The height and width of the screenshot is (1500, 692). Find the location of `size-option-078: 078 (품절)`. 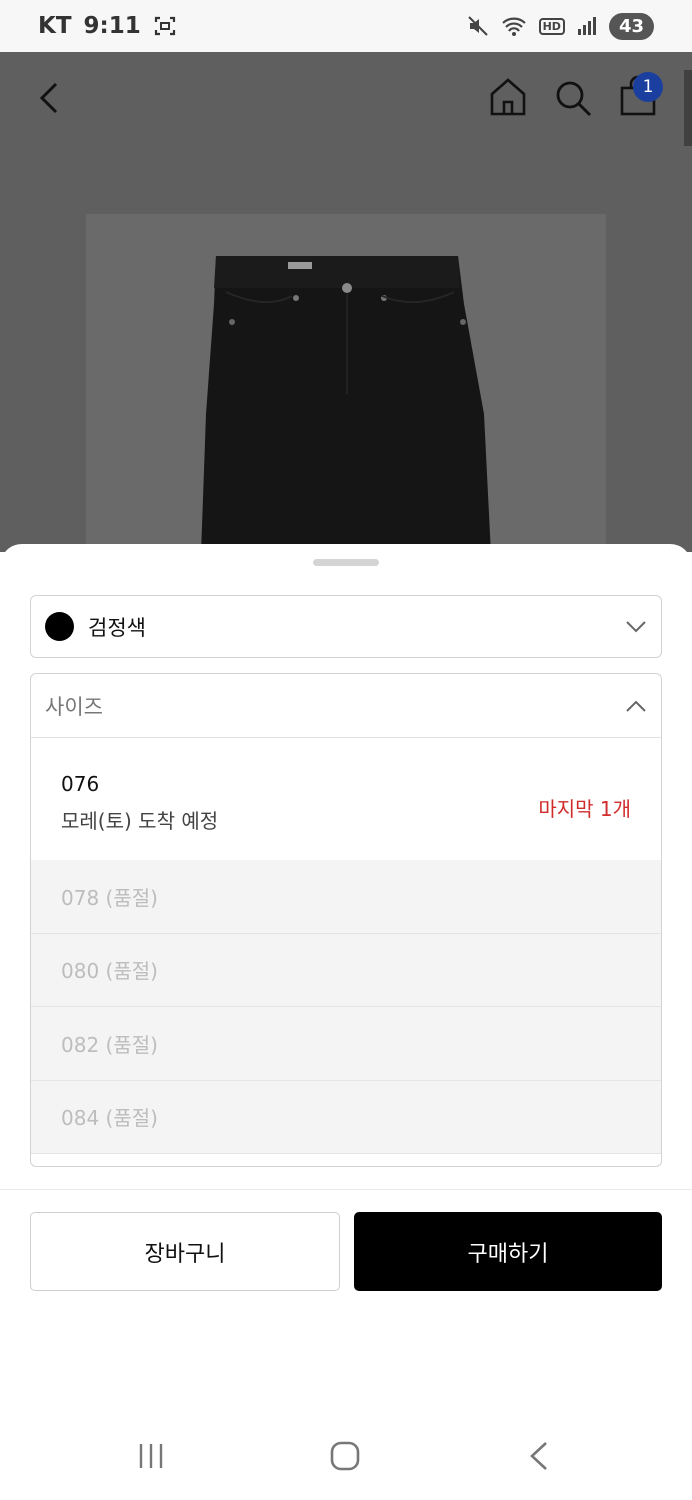

size-option-078: 078 (품절) is located at coordinates (346, 897).